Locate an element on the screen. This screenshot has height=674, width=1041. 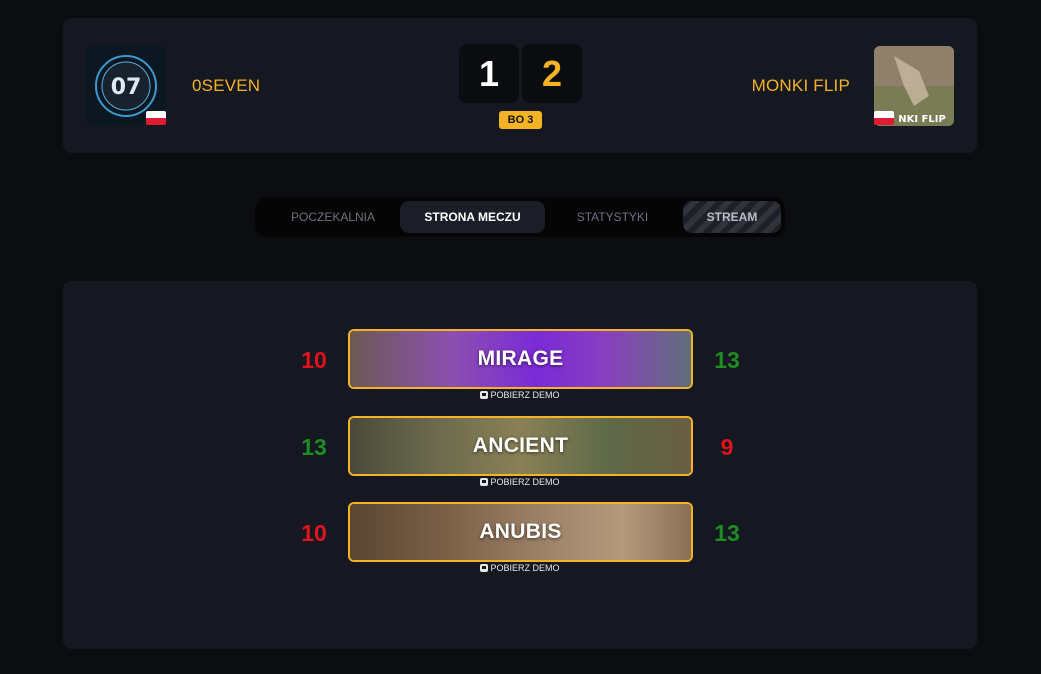
map-name: ANUBIS is located at coordinates (520, 531).